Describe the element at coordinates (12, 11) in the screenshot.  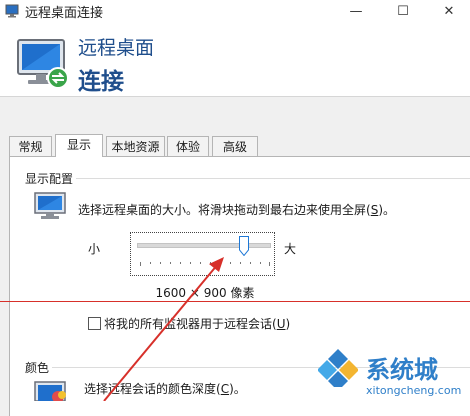
I see `remote-desktop-app-icon` at that location.